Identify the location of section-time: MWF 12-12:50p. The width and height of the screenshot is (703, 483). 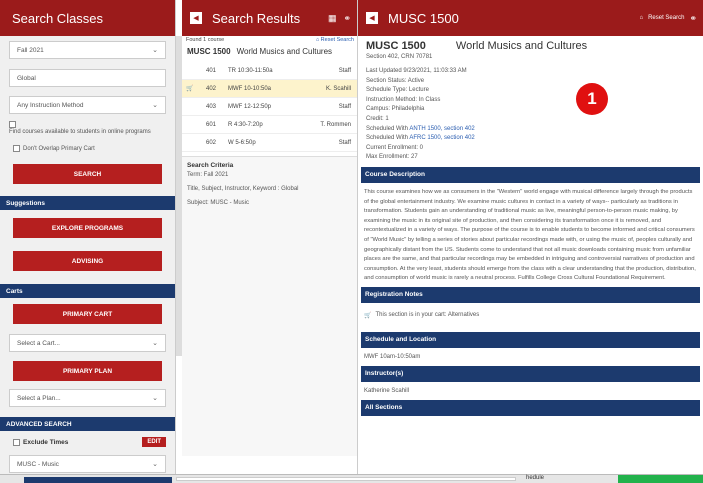
(250, 106).